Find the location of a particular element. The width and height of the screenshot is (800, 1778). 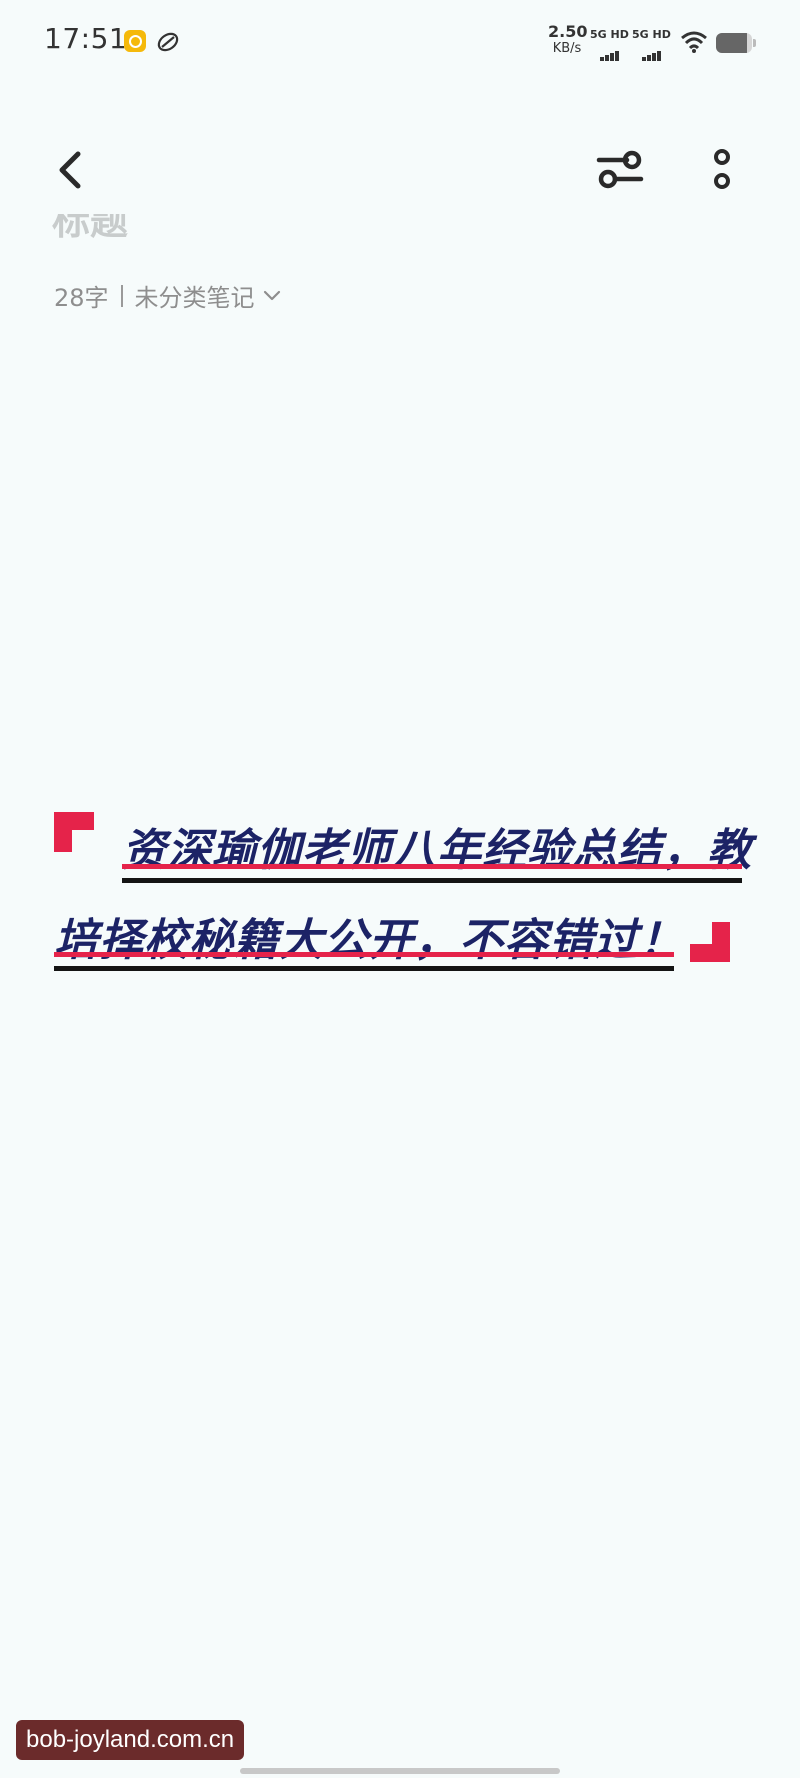

watermark: bob-joyland.com.cn is located at coordinates (130, 1740).